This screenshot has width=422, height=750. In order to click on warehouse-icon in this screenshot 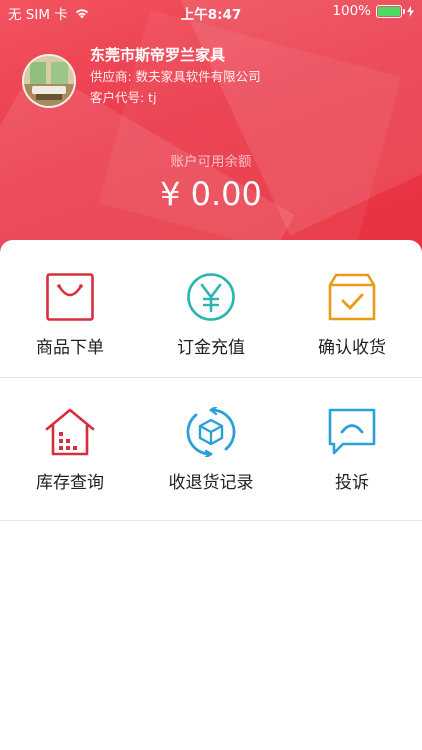, I will do `click(70, 432)`.